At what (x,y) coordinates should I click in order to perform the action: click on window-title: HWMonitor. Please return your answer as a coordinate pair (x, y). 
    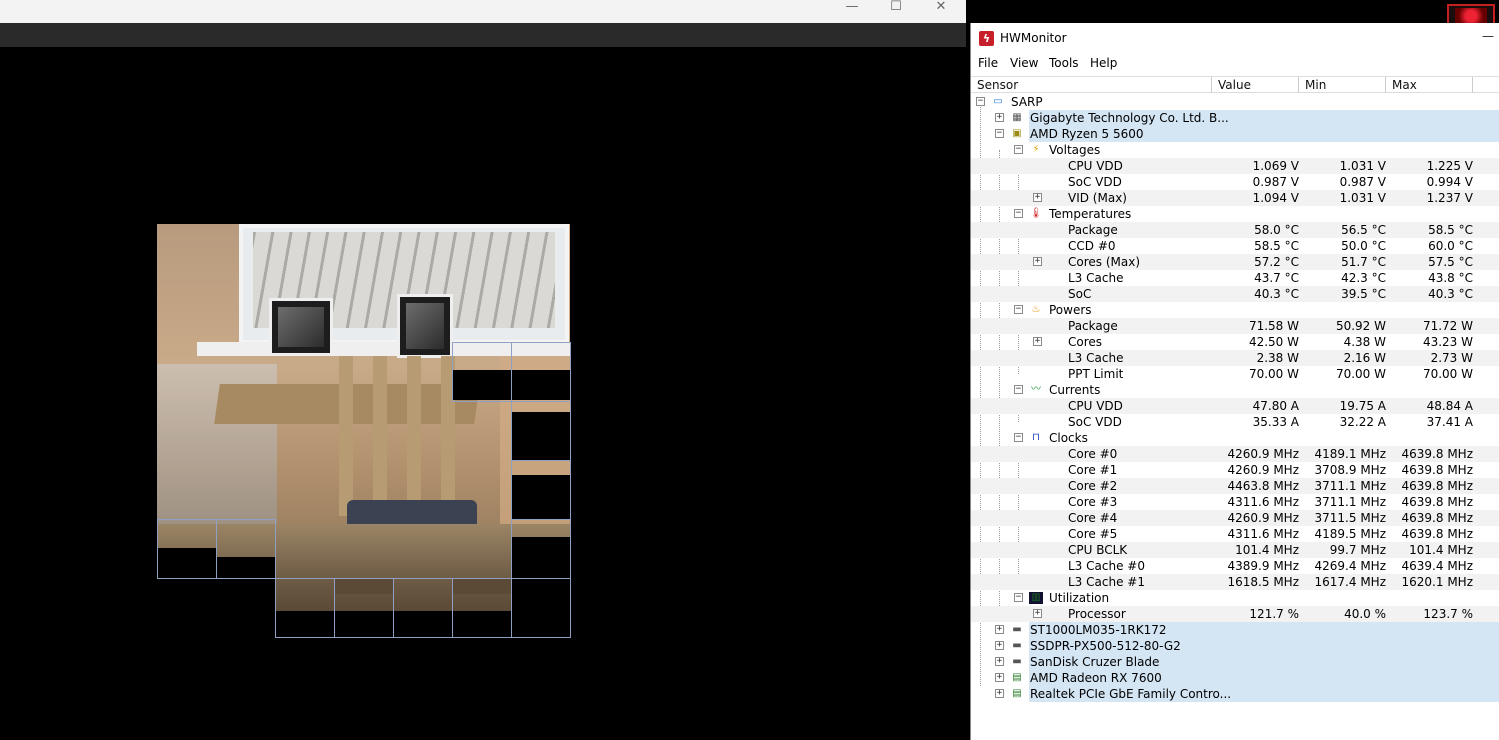
    Looking at the image, I should click on (1033, 38).